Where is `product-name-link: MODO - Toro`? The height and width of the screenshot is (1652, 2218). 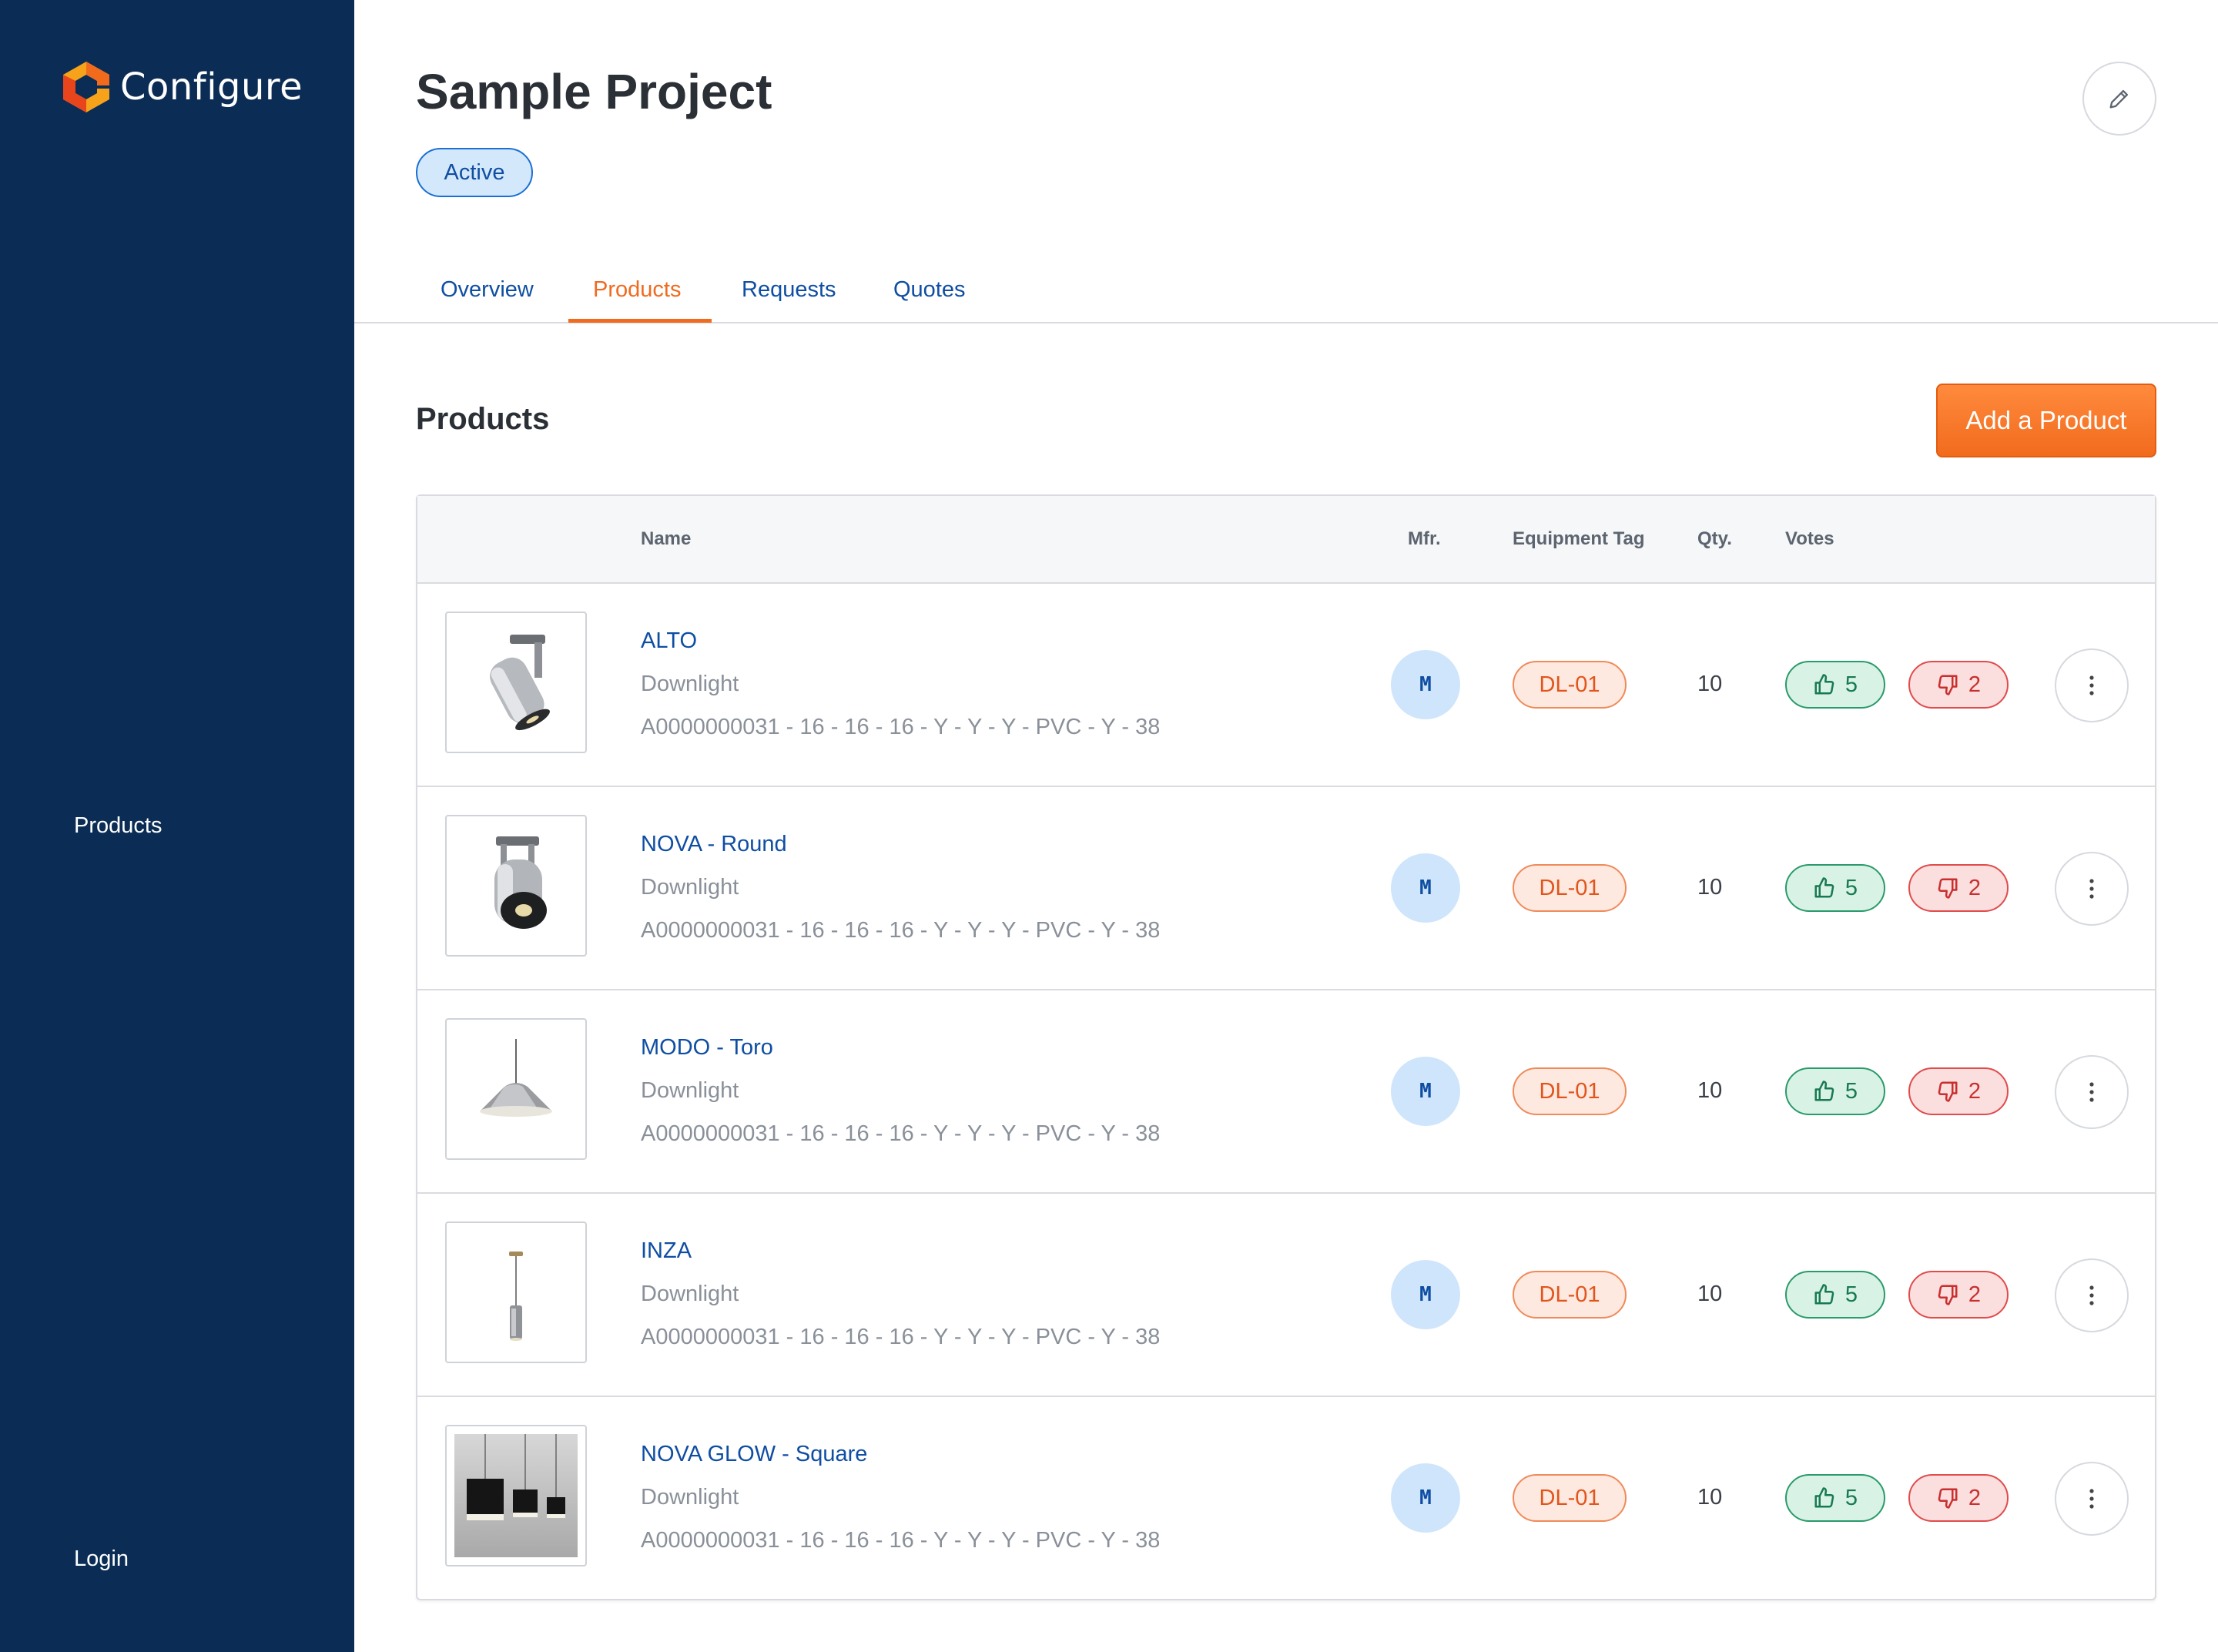 product-name-link: MODO - Toro is located at coordinates (707, 1048).